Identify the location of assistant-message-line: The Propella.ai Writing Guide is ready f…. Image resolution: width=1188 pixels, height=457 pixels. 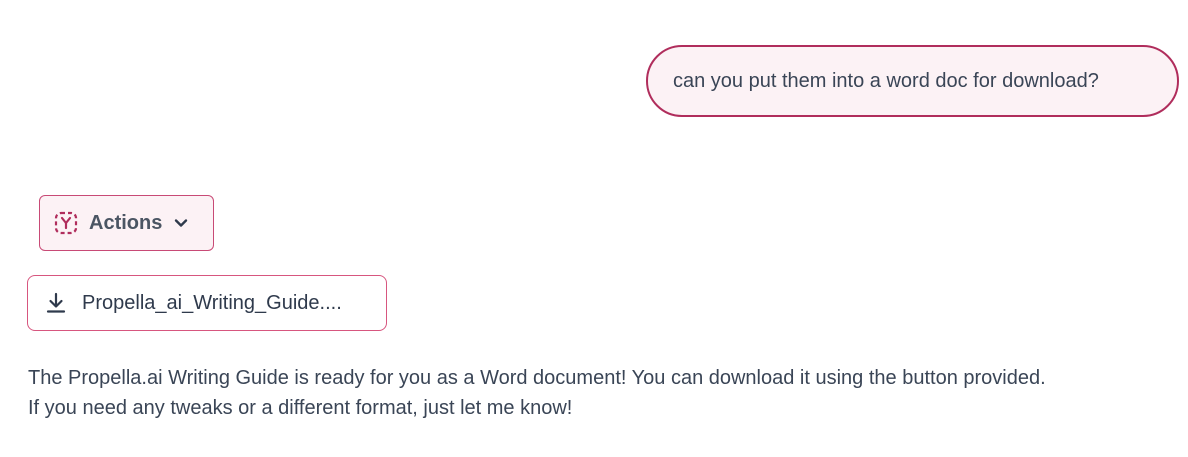
(537, 378).